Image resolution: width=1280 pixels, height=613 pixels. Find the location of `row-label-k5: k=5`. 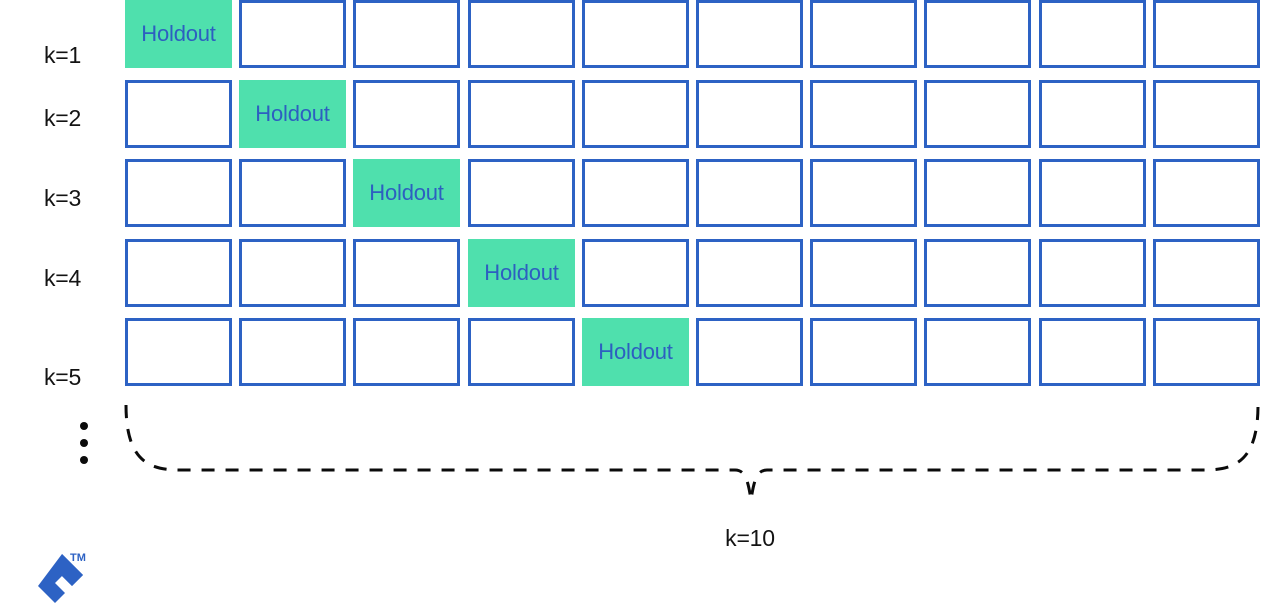

row-label-k5: k=5 is located at coordinates (63, 377).